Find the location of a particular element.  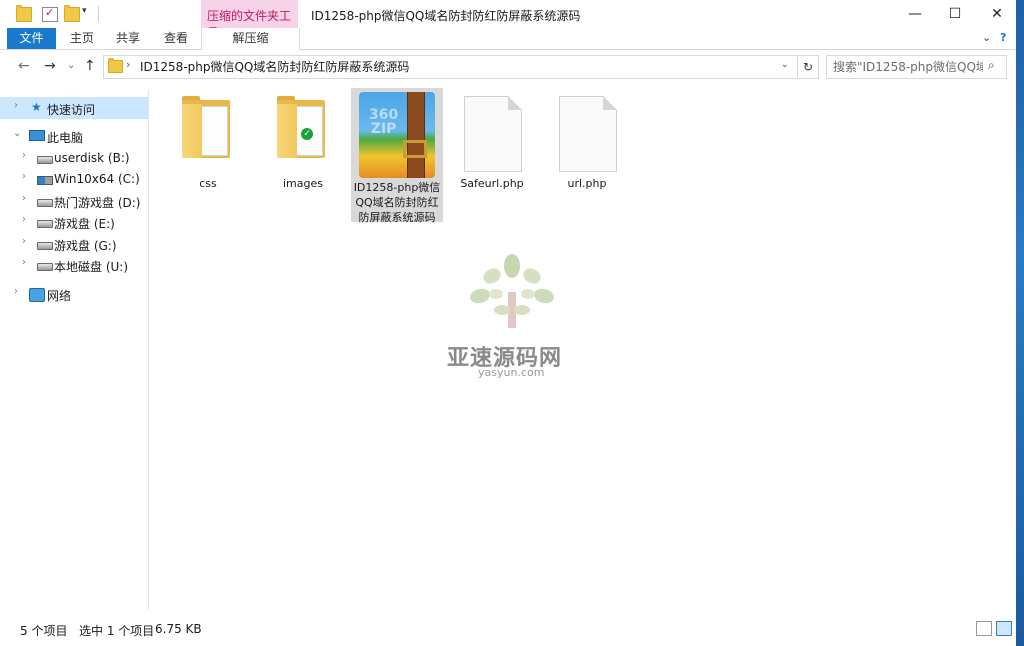

ribbon-collapse-icon: ⌄ is located at coordinates (986, 37).